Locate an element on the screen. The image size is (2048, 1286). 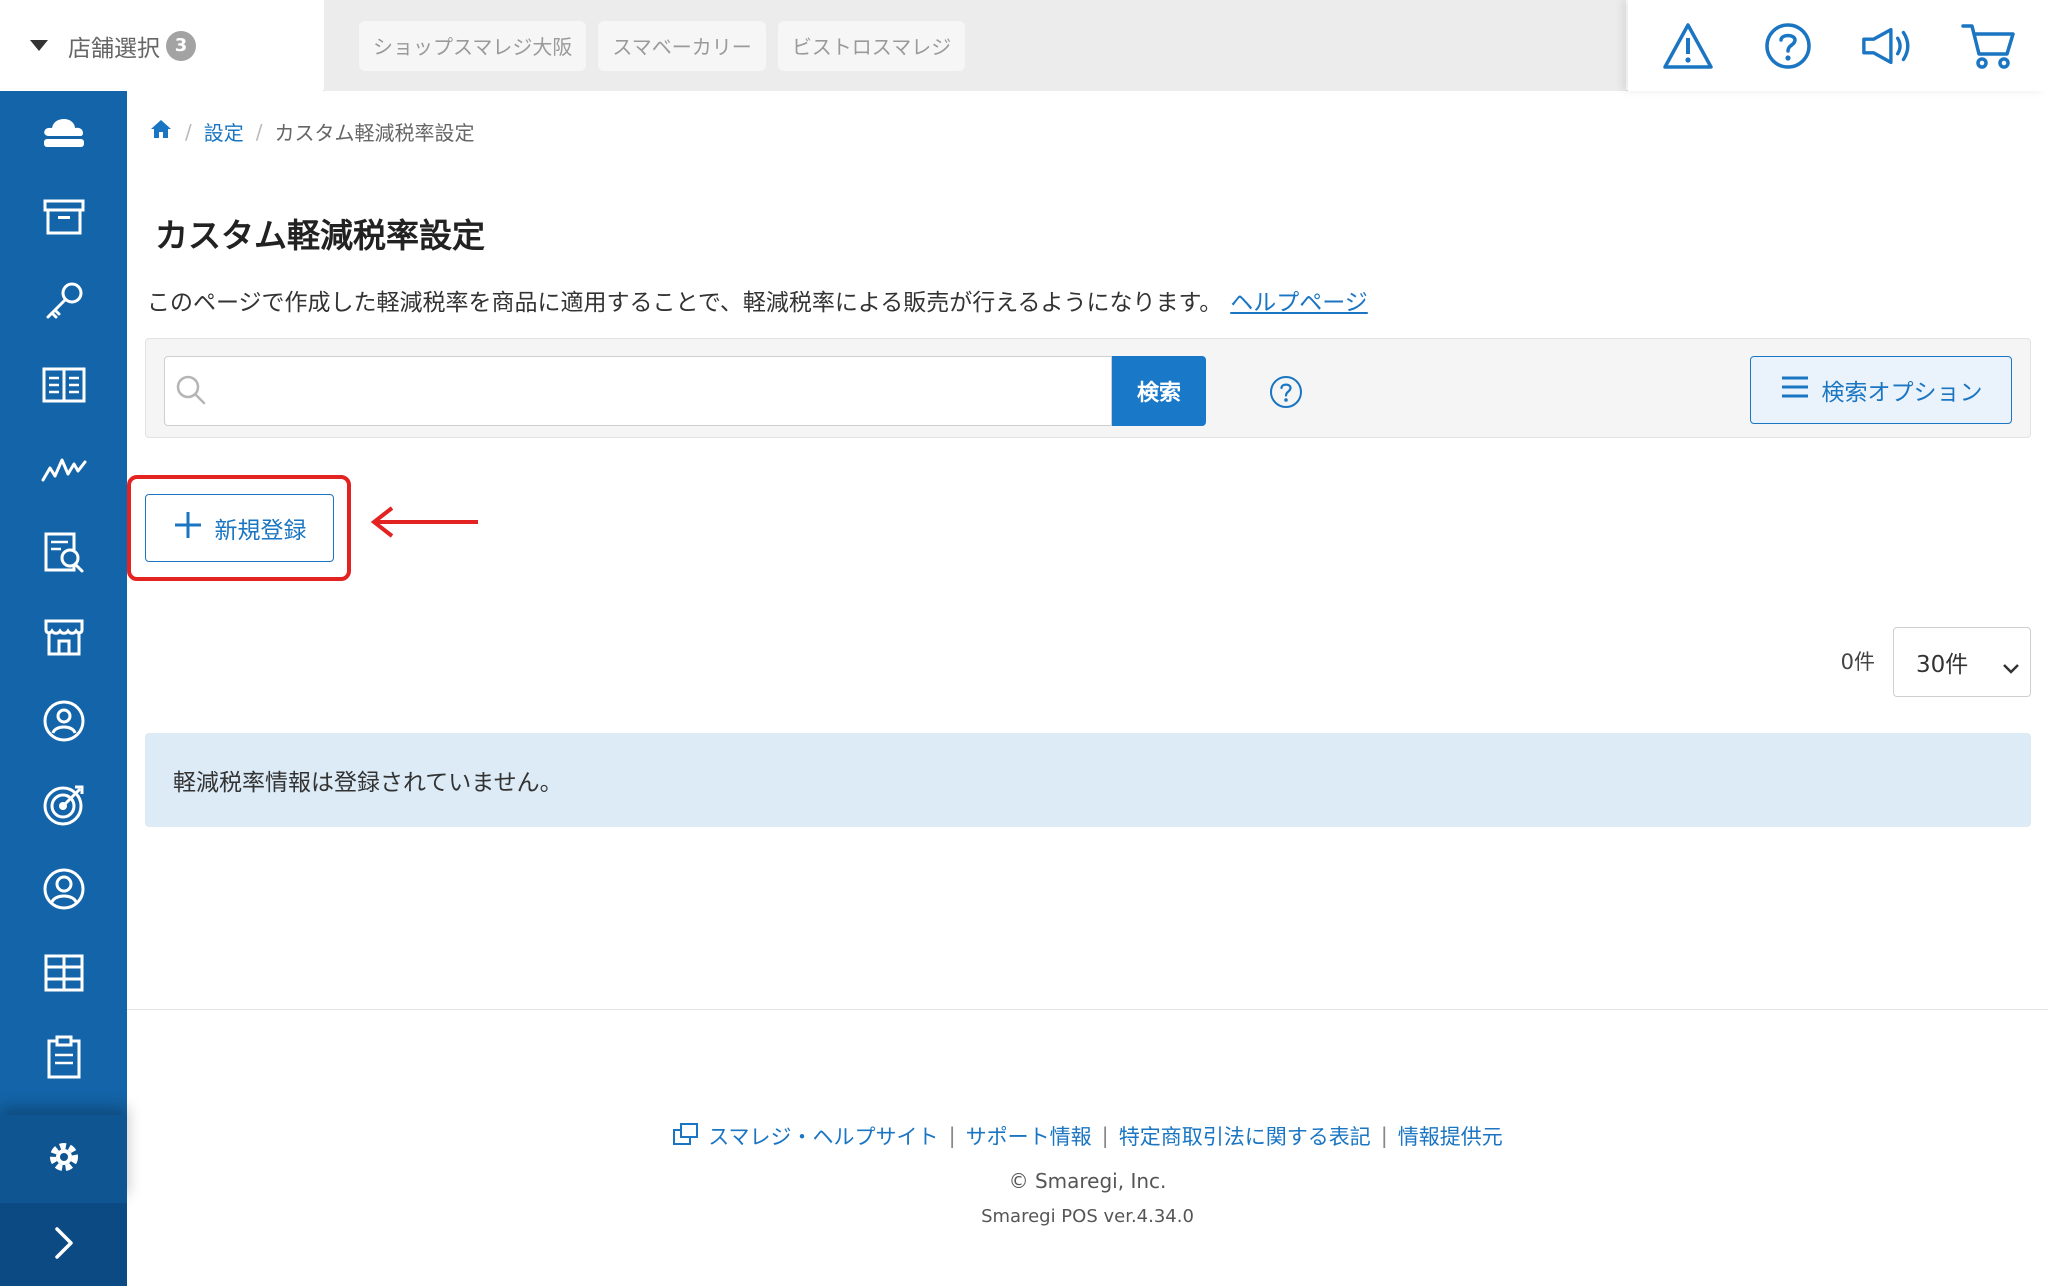
per-page-select: 30件 is located at coordinates (1962, 662).